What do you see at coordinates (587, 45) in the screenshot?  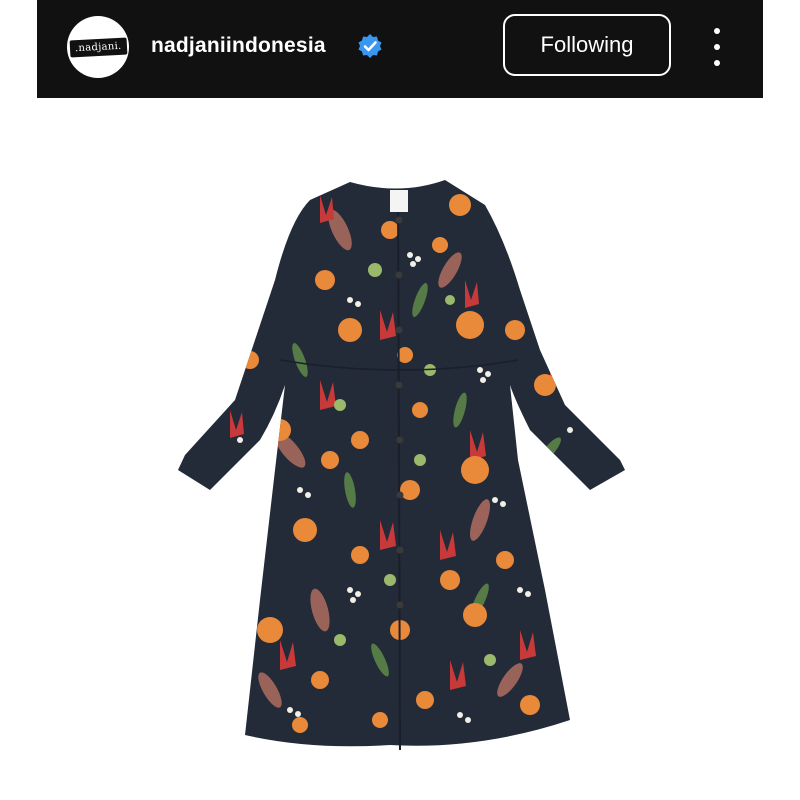 I see `following-button: Following` at bounding box center [587, 45].